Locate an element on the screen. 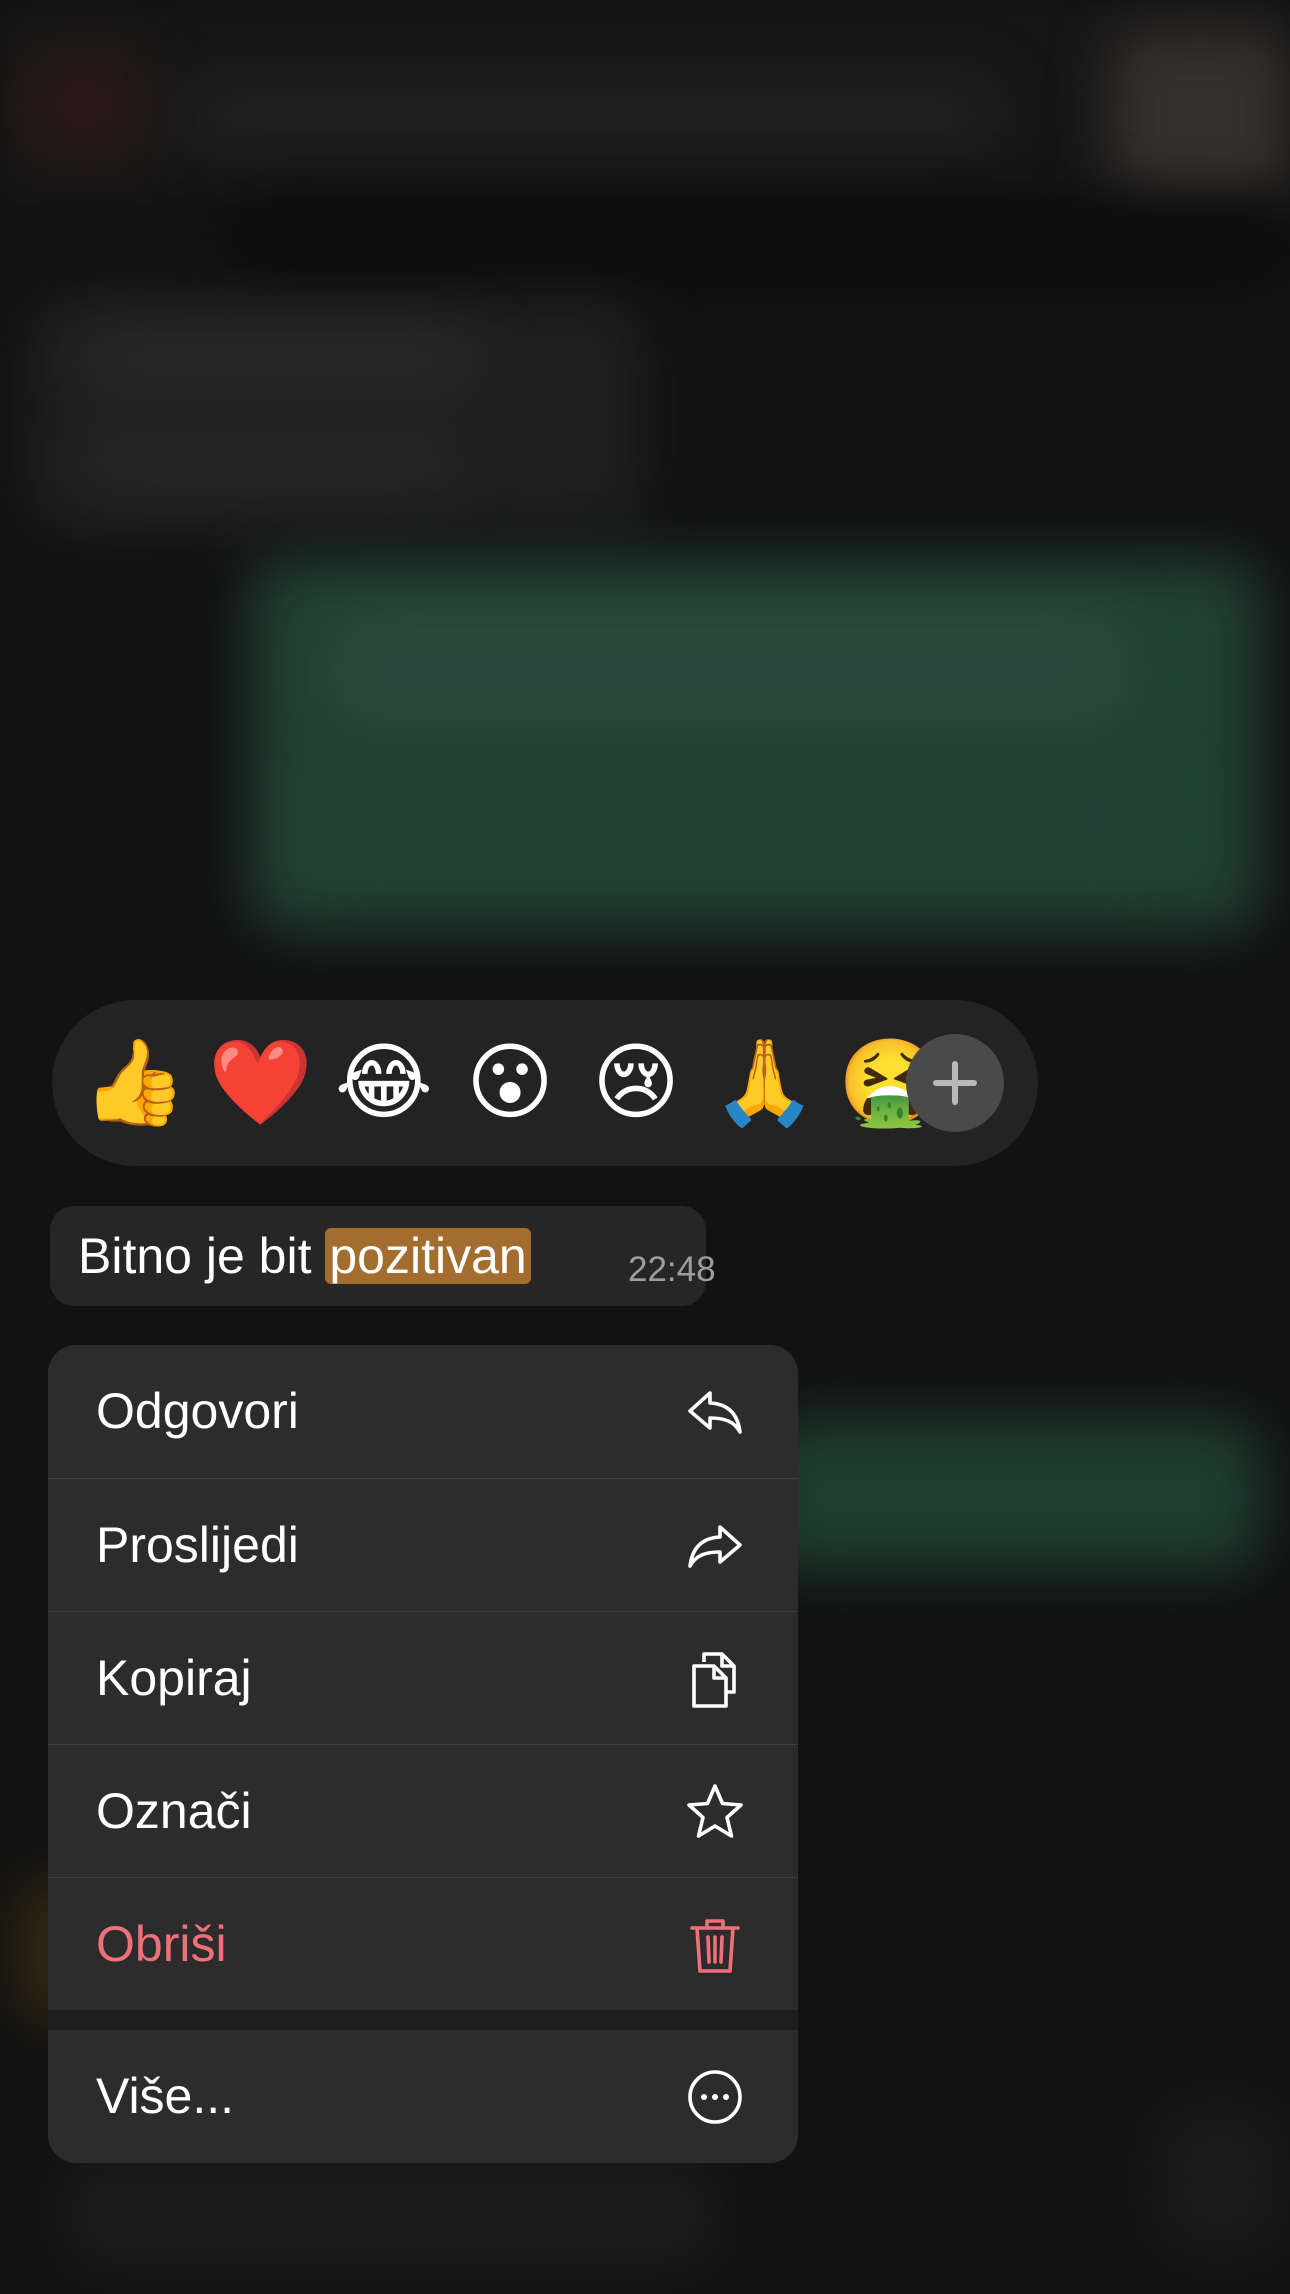 The width and height of the screenshot is (1290, 2294). menu-item-copy: Kopiraj is located at coordinates (423, 1677).